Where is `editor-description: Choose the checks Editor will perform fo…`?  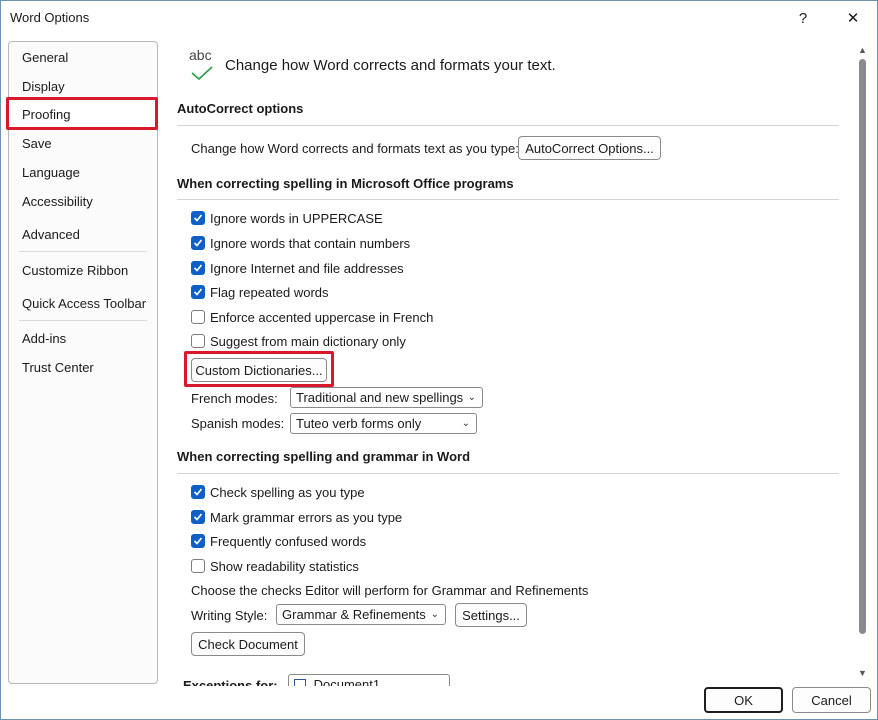
editor-description: Choose the checks Editor will perform fo… is located at coordinates (390, 590).